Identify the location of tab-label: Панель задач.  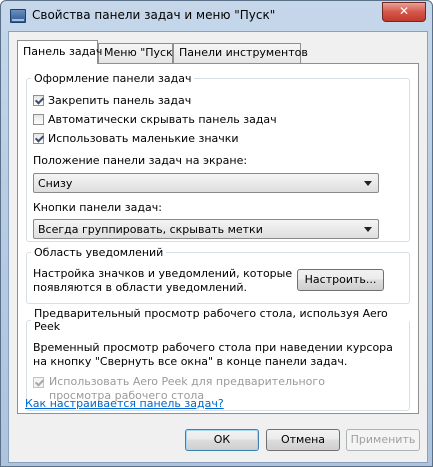
(63, 51).